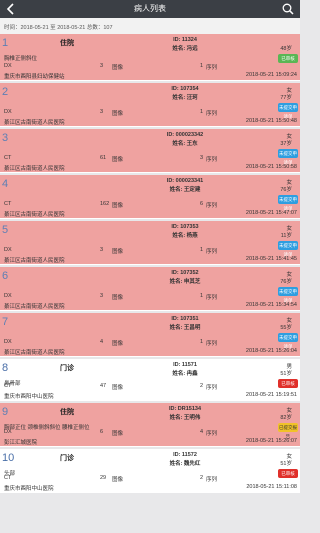 The image size is (320, 533). Describe the element at coordinates (5, 412) in the screenshot. I see `row-index: 9` at that location.